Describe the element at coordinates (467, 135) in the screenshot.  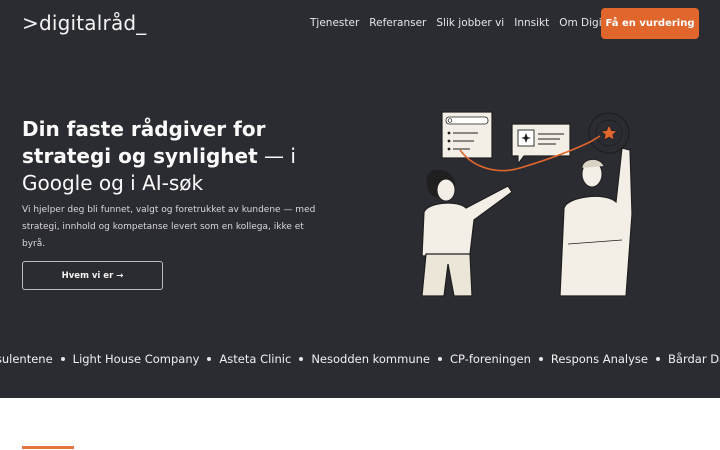
I see `search-panel` at that location.